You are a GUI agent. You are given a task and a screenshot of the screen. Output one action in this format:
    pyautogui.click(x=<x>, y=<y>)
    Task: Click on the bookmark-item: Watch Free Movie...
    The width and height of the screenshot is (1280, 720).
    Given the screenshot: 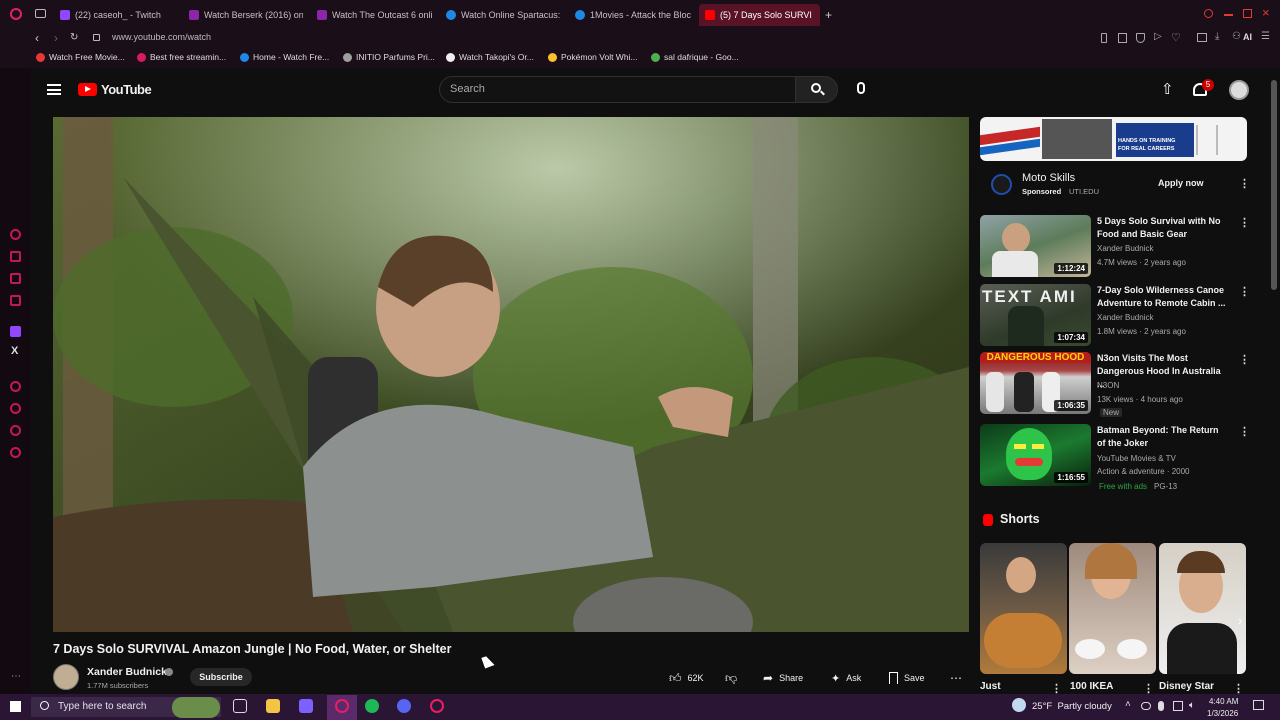 What is the action you would take?
    pyautogui.click(x=80, y=57)
    